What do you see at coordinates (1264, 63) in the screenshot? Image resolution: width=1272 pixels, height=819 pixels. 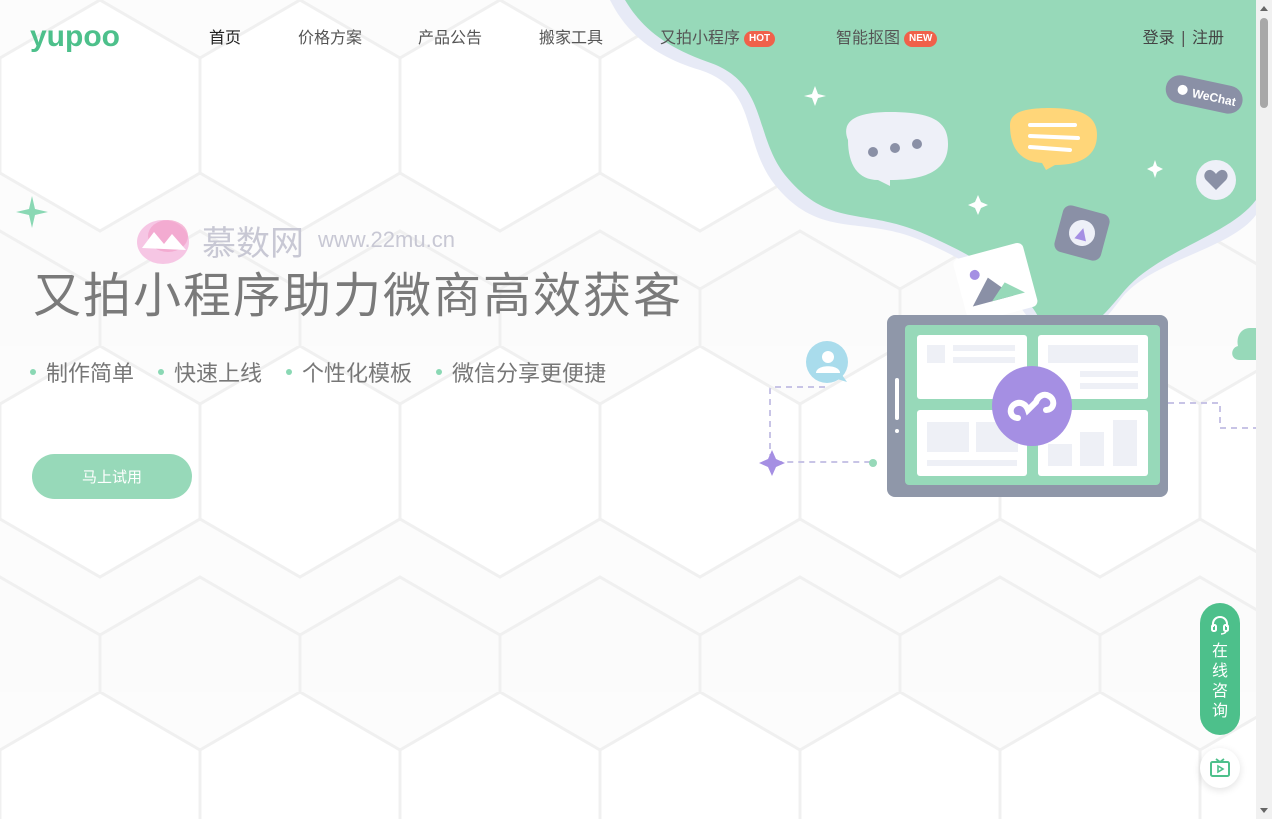 I see `scroll-thumb` at bounding box center [1264, 63].